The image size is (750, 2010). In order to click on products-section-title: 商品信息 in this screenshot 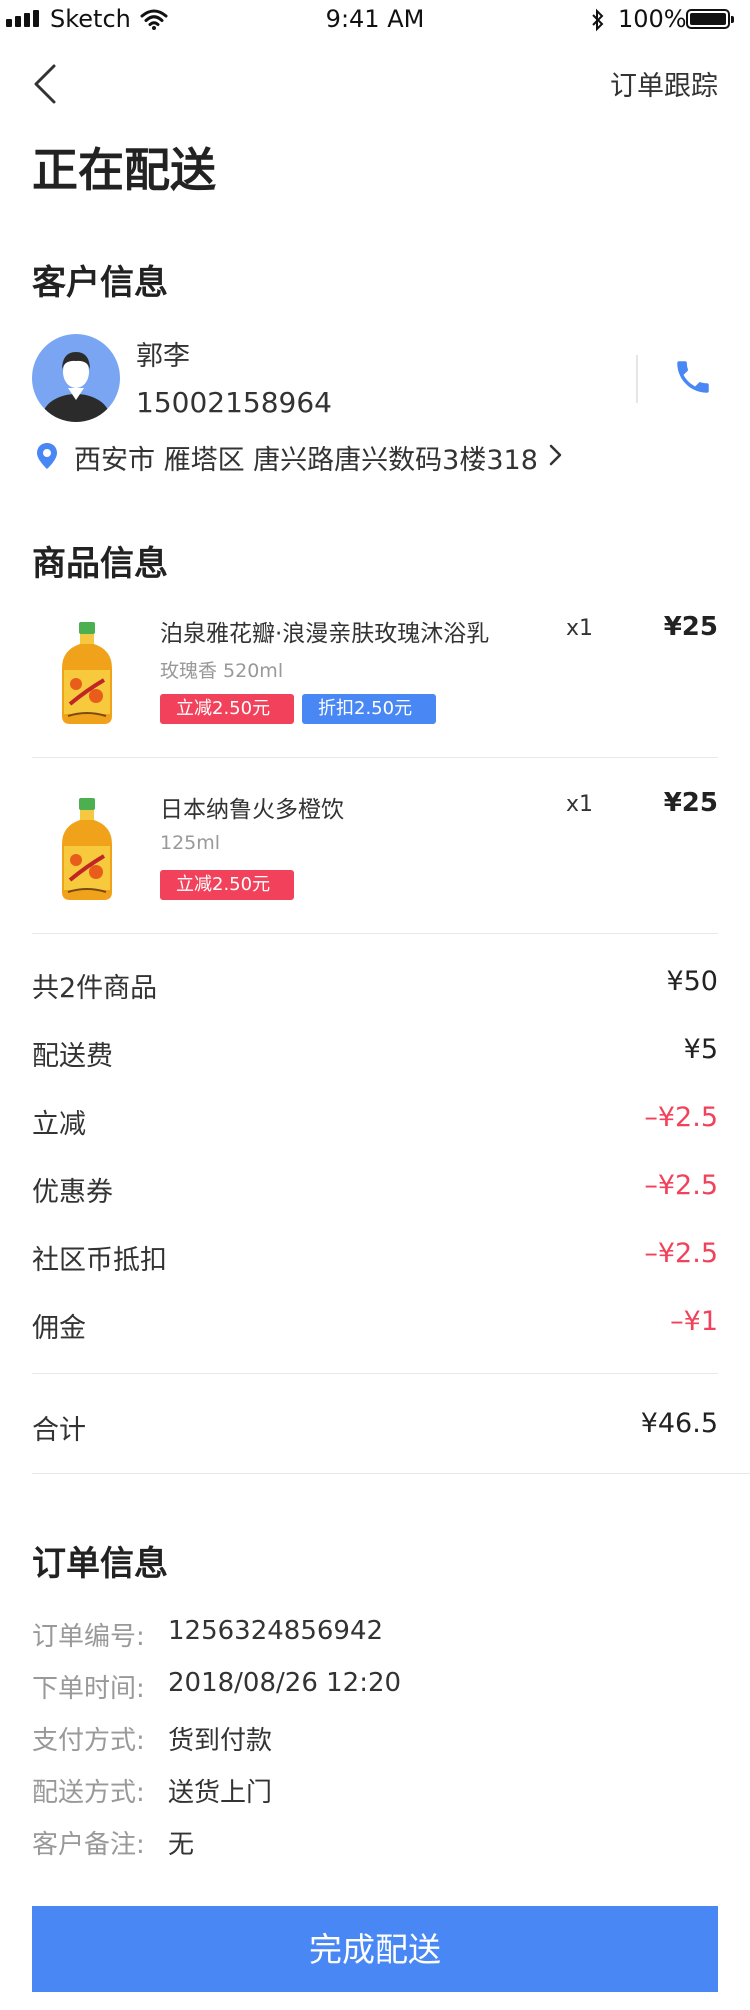, I will do `click(100, 564)`.